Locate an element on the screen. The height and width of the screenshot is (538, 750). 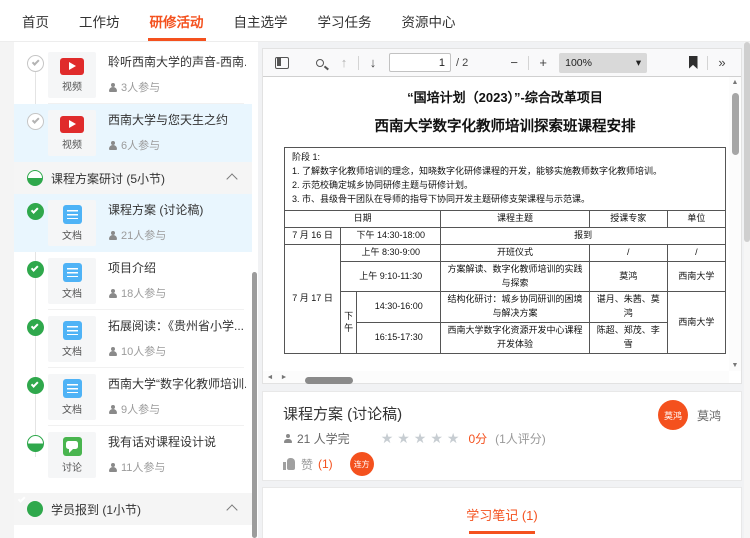
item-type-badge: 视频 is located at coordinates (72, 87).